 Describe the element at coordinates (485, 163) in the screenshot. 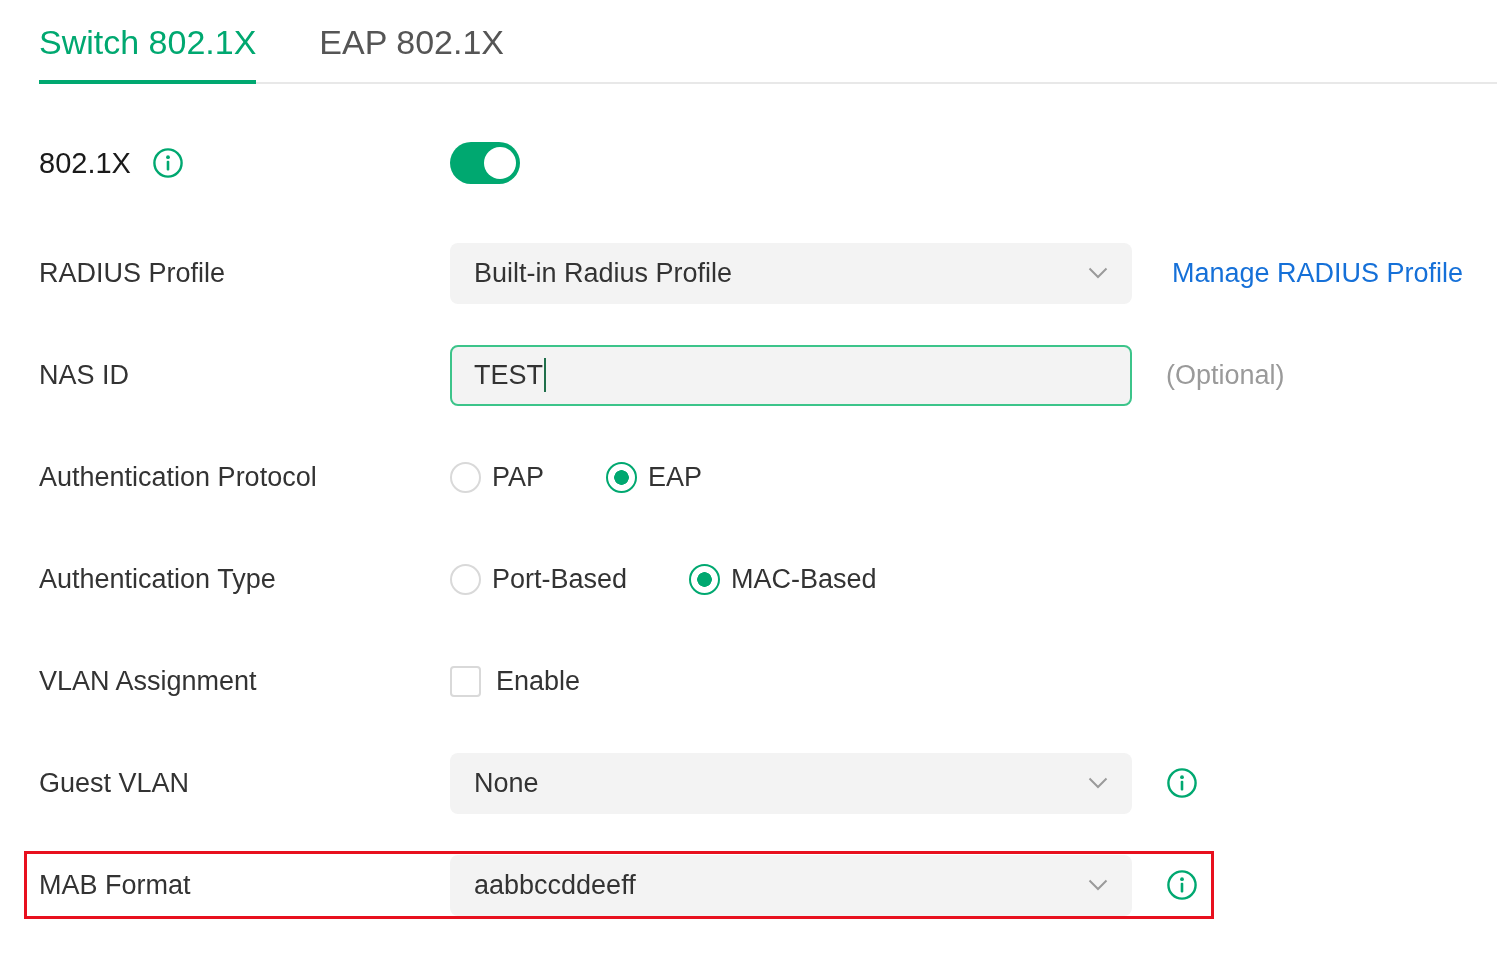

I see `toggle-switch` at that location.